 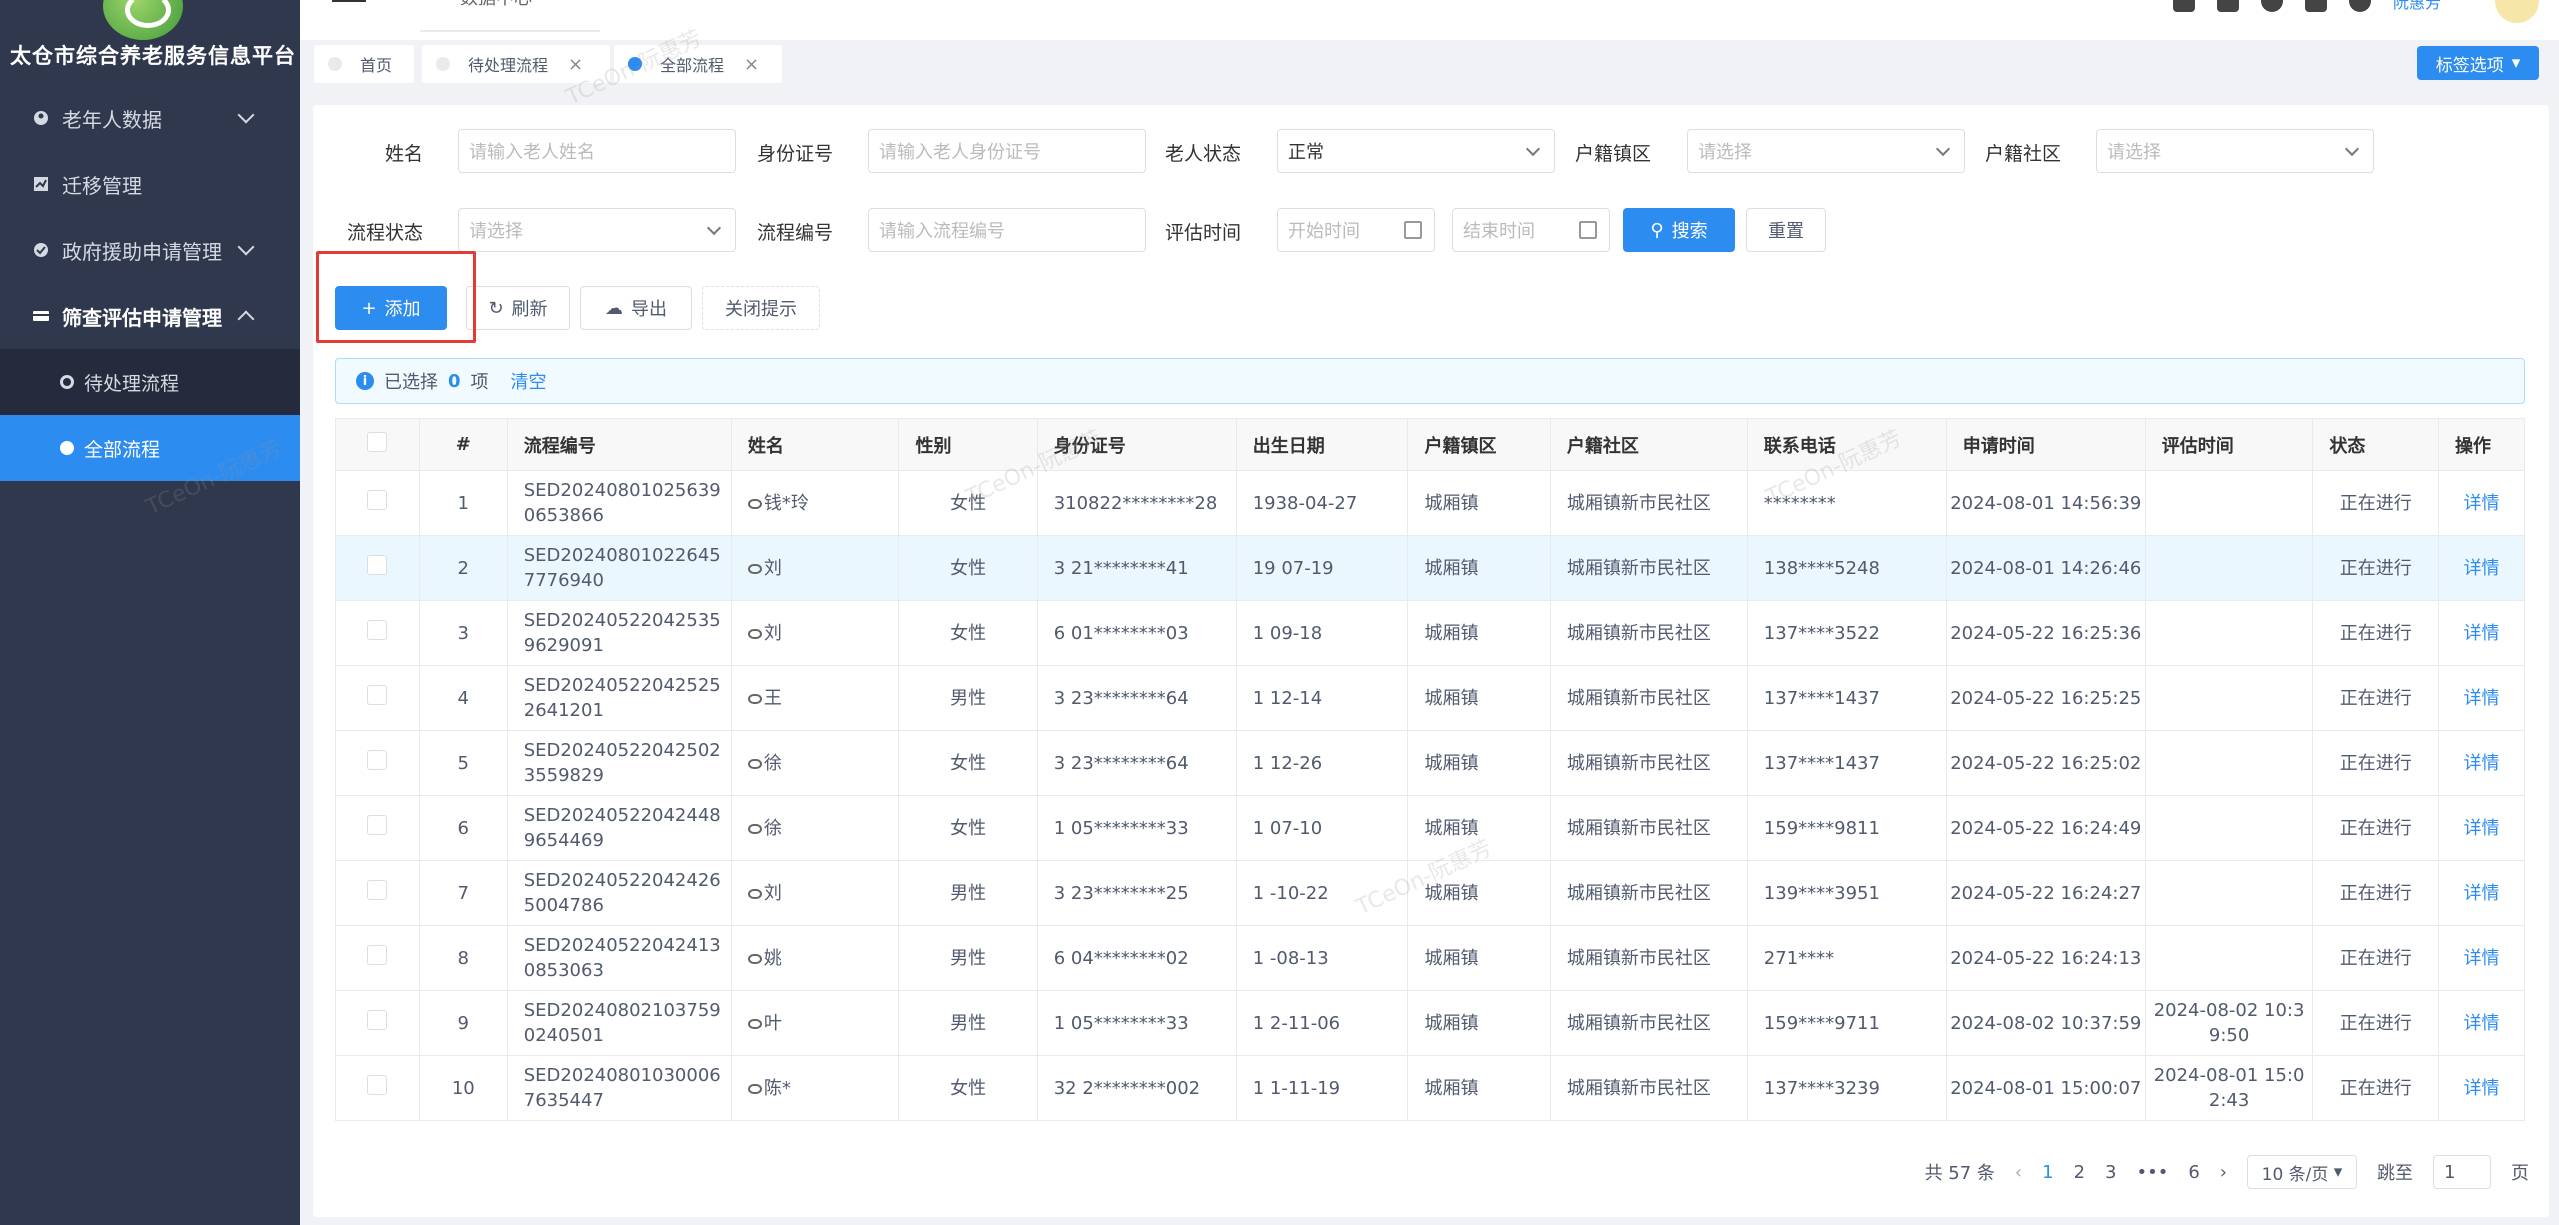 What do you see at coordinates (2462, 1172) in the screenshot?
I see `jump-input: 1` at bounding box center [2462, 1172].